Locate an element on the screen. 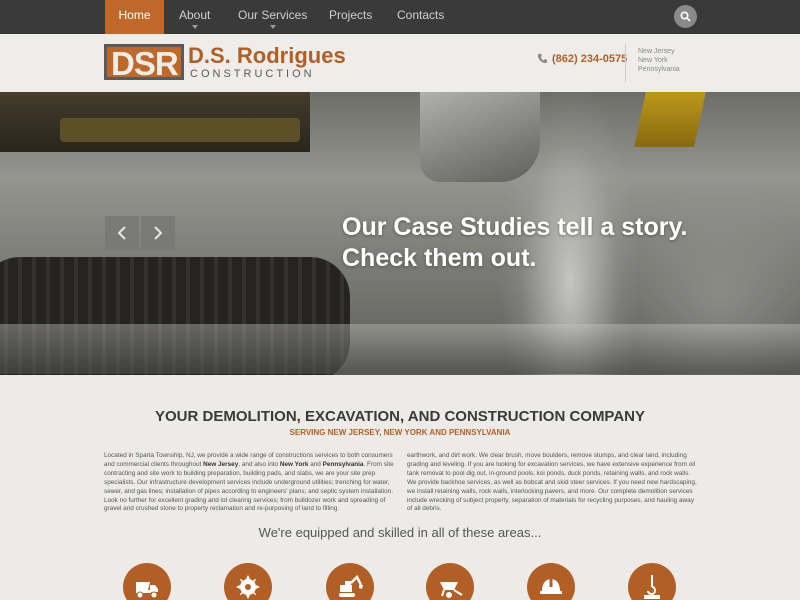 This screenshot has width=800, height=600. nav-item-about: About is located at coordinates (194, 17).